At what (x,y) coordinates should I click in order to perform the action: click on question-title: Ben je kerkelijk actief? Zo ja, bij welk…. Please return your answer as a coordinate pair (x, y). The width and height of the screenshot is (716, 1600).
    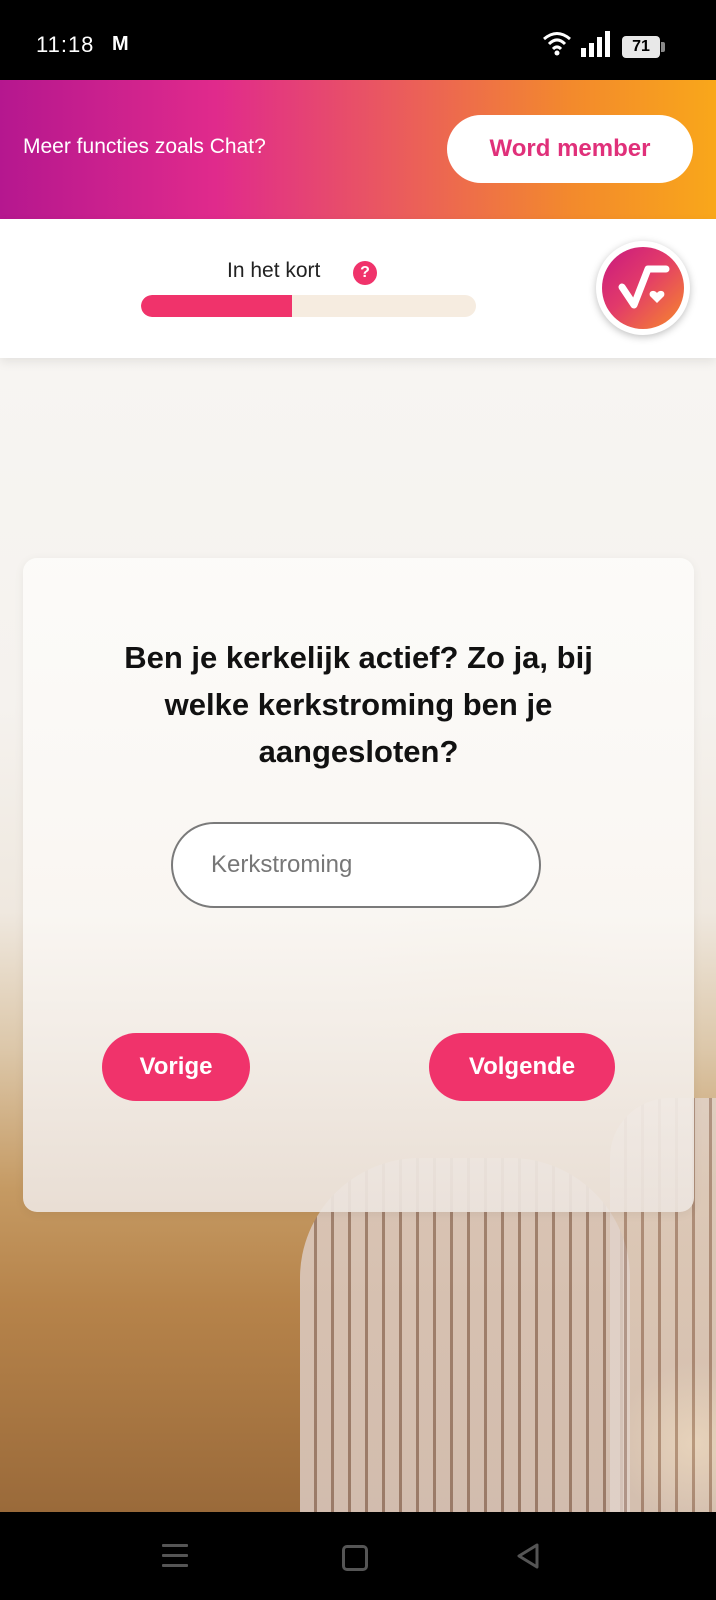
    Looking at the image, I should click on (358, 704).